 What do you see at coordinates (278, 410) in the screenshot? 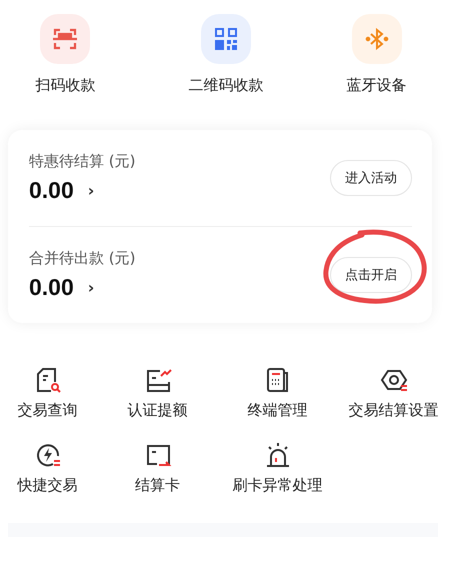
I see `service-label: 终端管理` at bounding box center [278, 410].